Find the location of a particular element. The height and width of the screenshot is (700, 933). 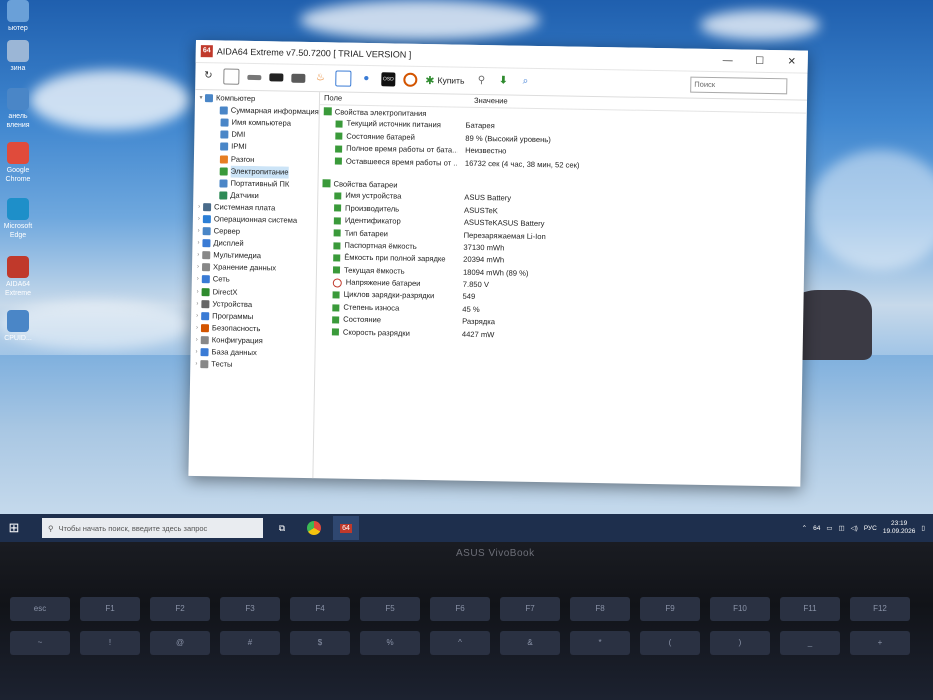

tree-item-label: Программы is located at coordinates (233, 316).